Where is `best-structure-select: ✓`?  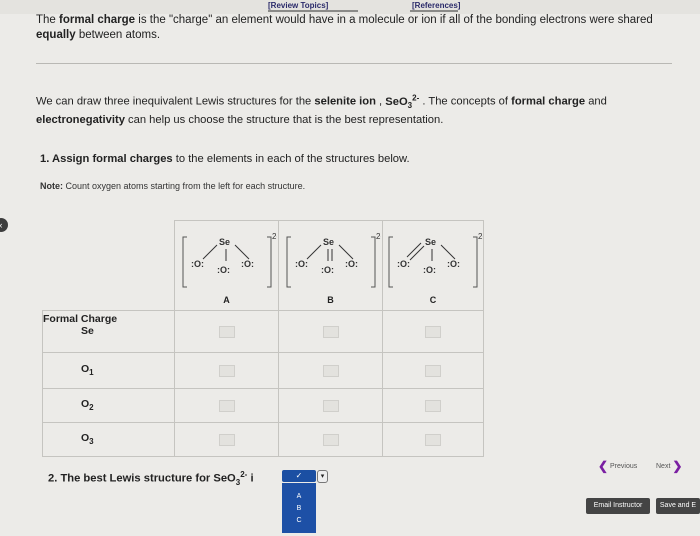 best-structure-select: ✓ is located at coordinates (299, 476).